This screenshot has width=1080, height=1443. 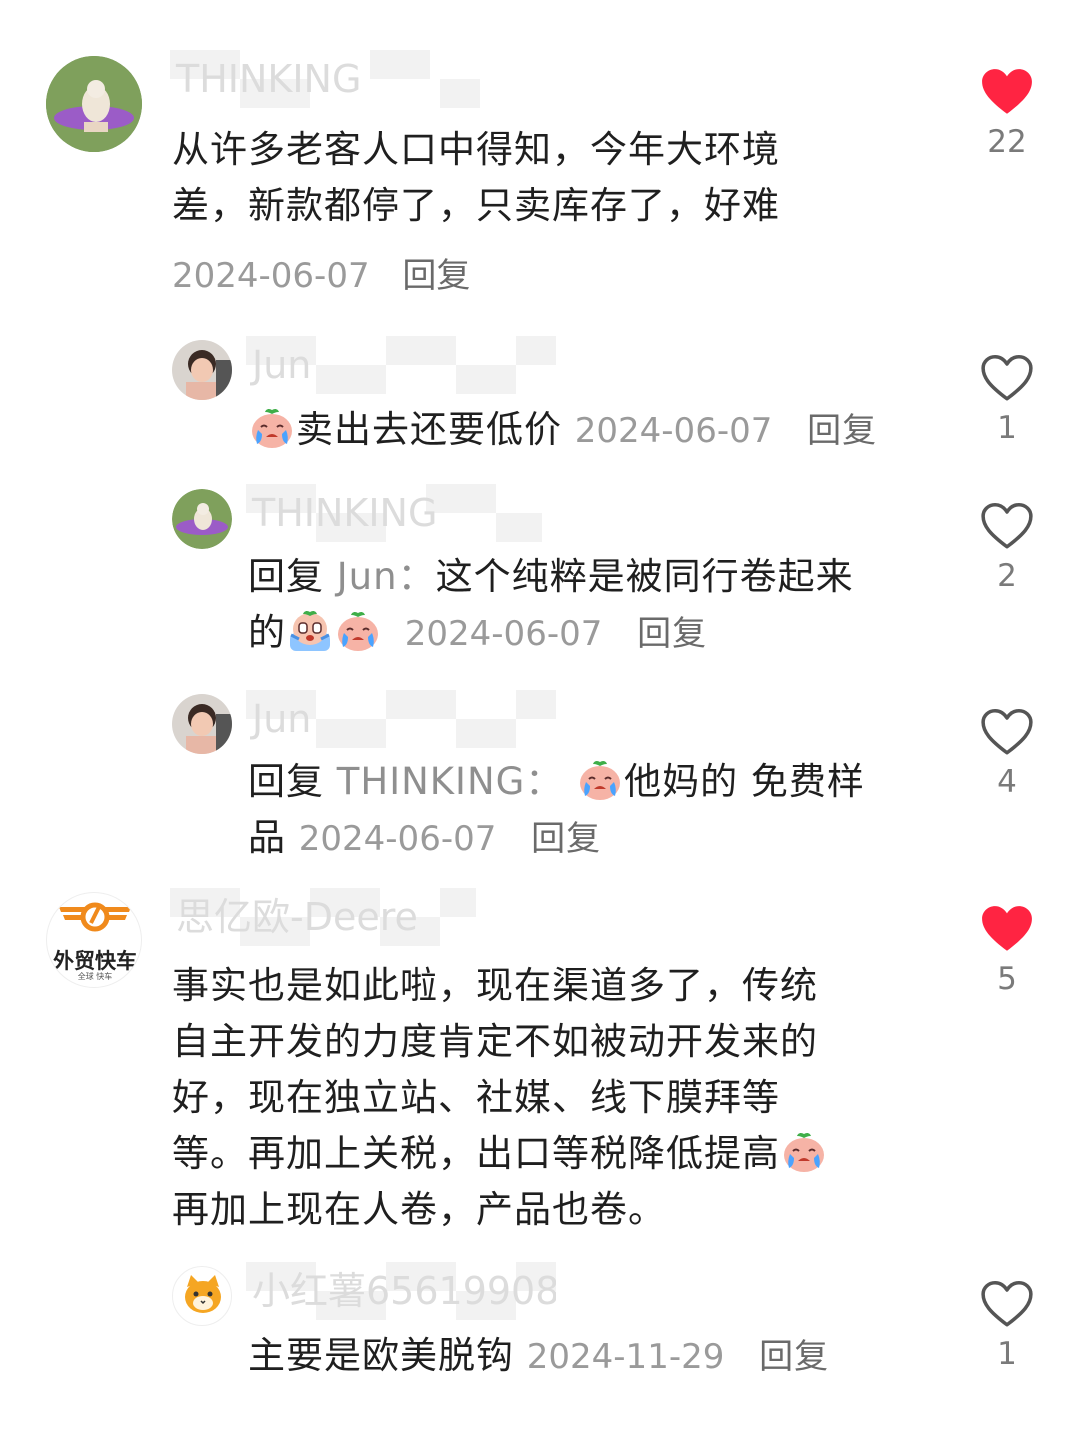 I want to click on username: 小红薯65619908, so click(x=401, y=1291).